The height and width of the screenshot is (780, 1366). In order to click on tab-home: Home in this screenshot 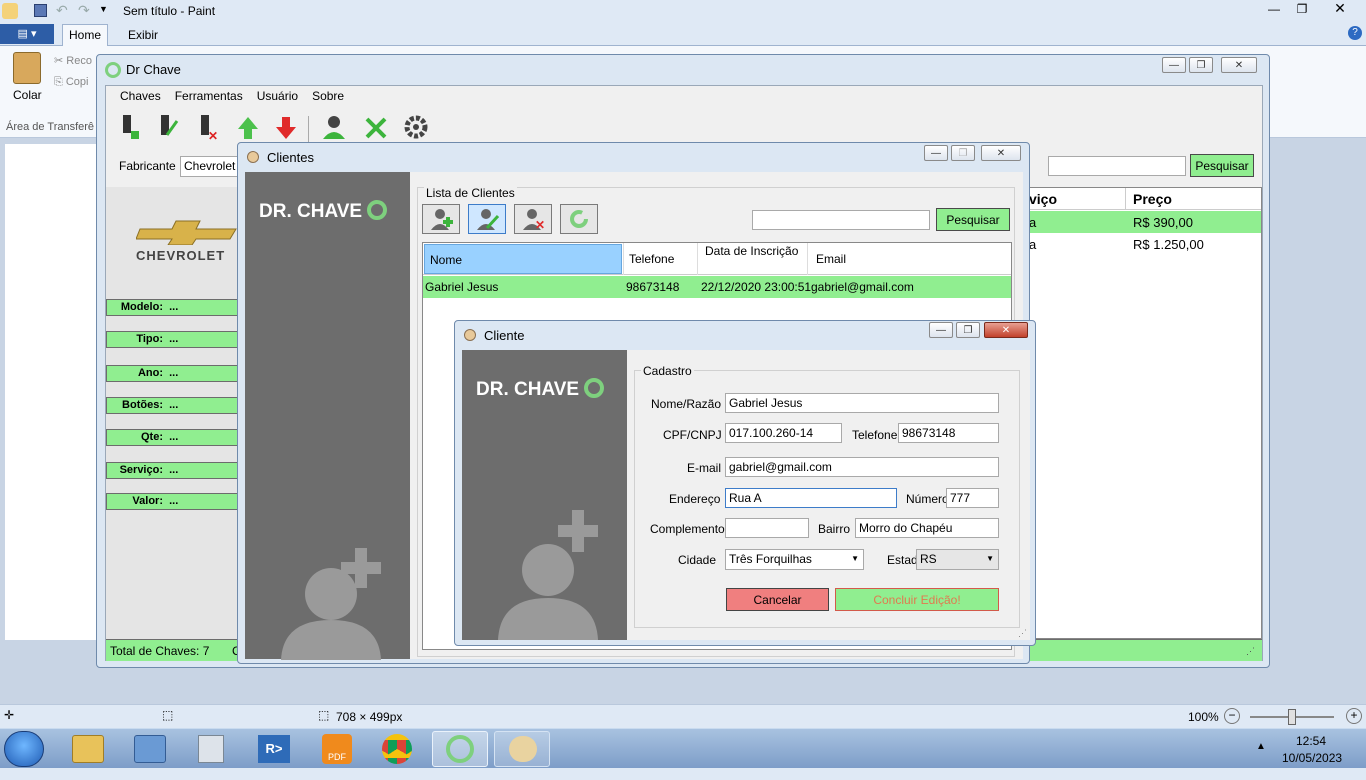, I will do `click(85, 35)`.